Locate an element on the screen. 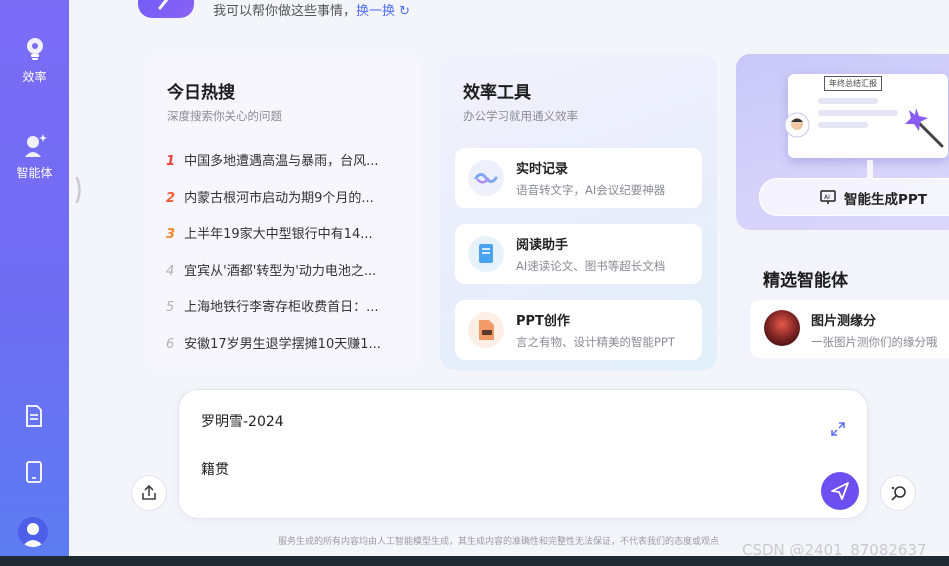 The image size is (949, 566). refresh-link: 换一换 ↻ is located at coordinates (383, 11).